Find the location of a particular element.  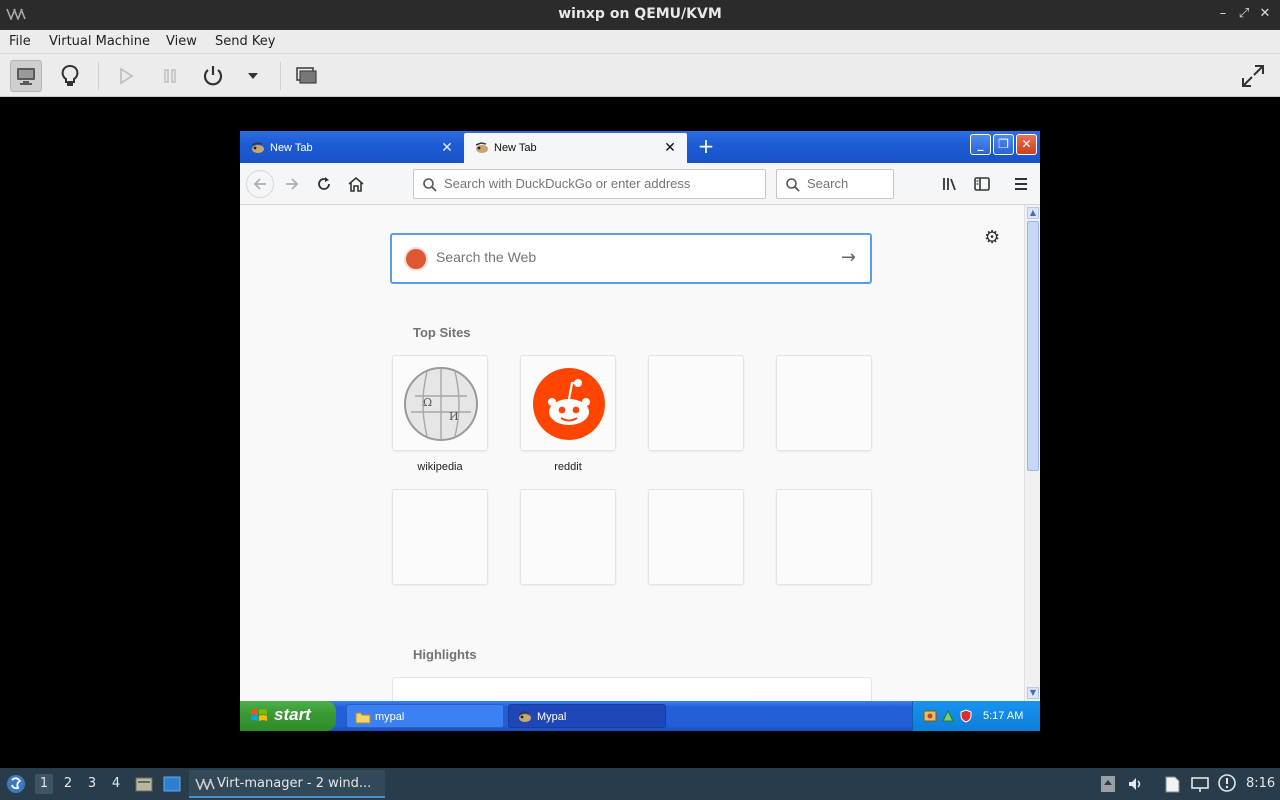

play-icon is located at coordinates (127, 76).